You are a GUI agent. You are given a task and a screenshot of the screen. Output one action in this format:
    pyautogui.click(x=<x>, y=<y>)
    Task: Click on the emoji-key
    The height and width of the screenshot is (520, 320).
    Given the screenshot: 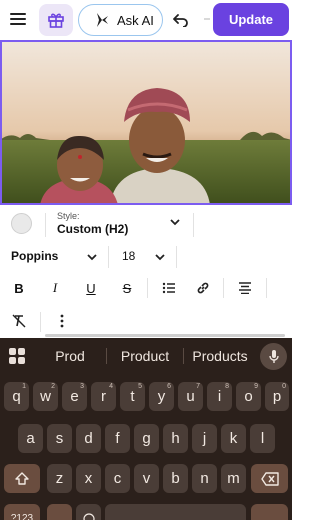 What is the action you would take?
    pyautogui.click(x=88, y=512)
    